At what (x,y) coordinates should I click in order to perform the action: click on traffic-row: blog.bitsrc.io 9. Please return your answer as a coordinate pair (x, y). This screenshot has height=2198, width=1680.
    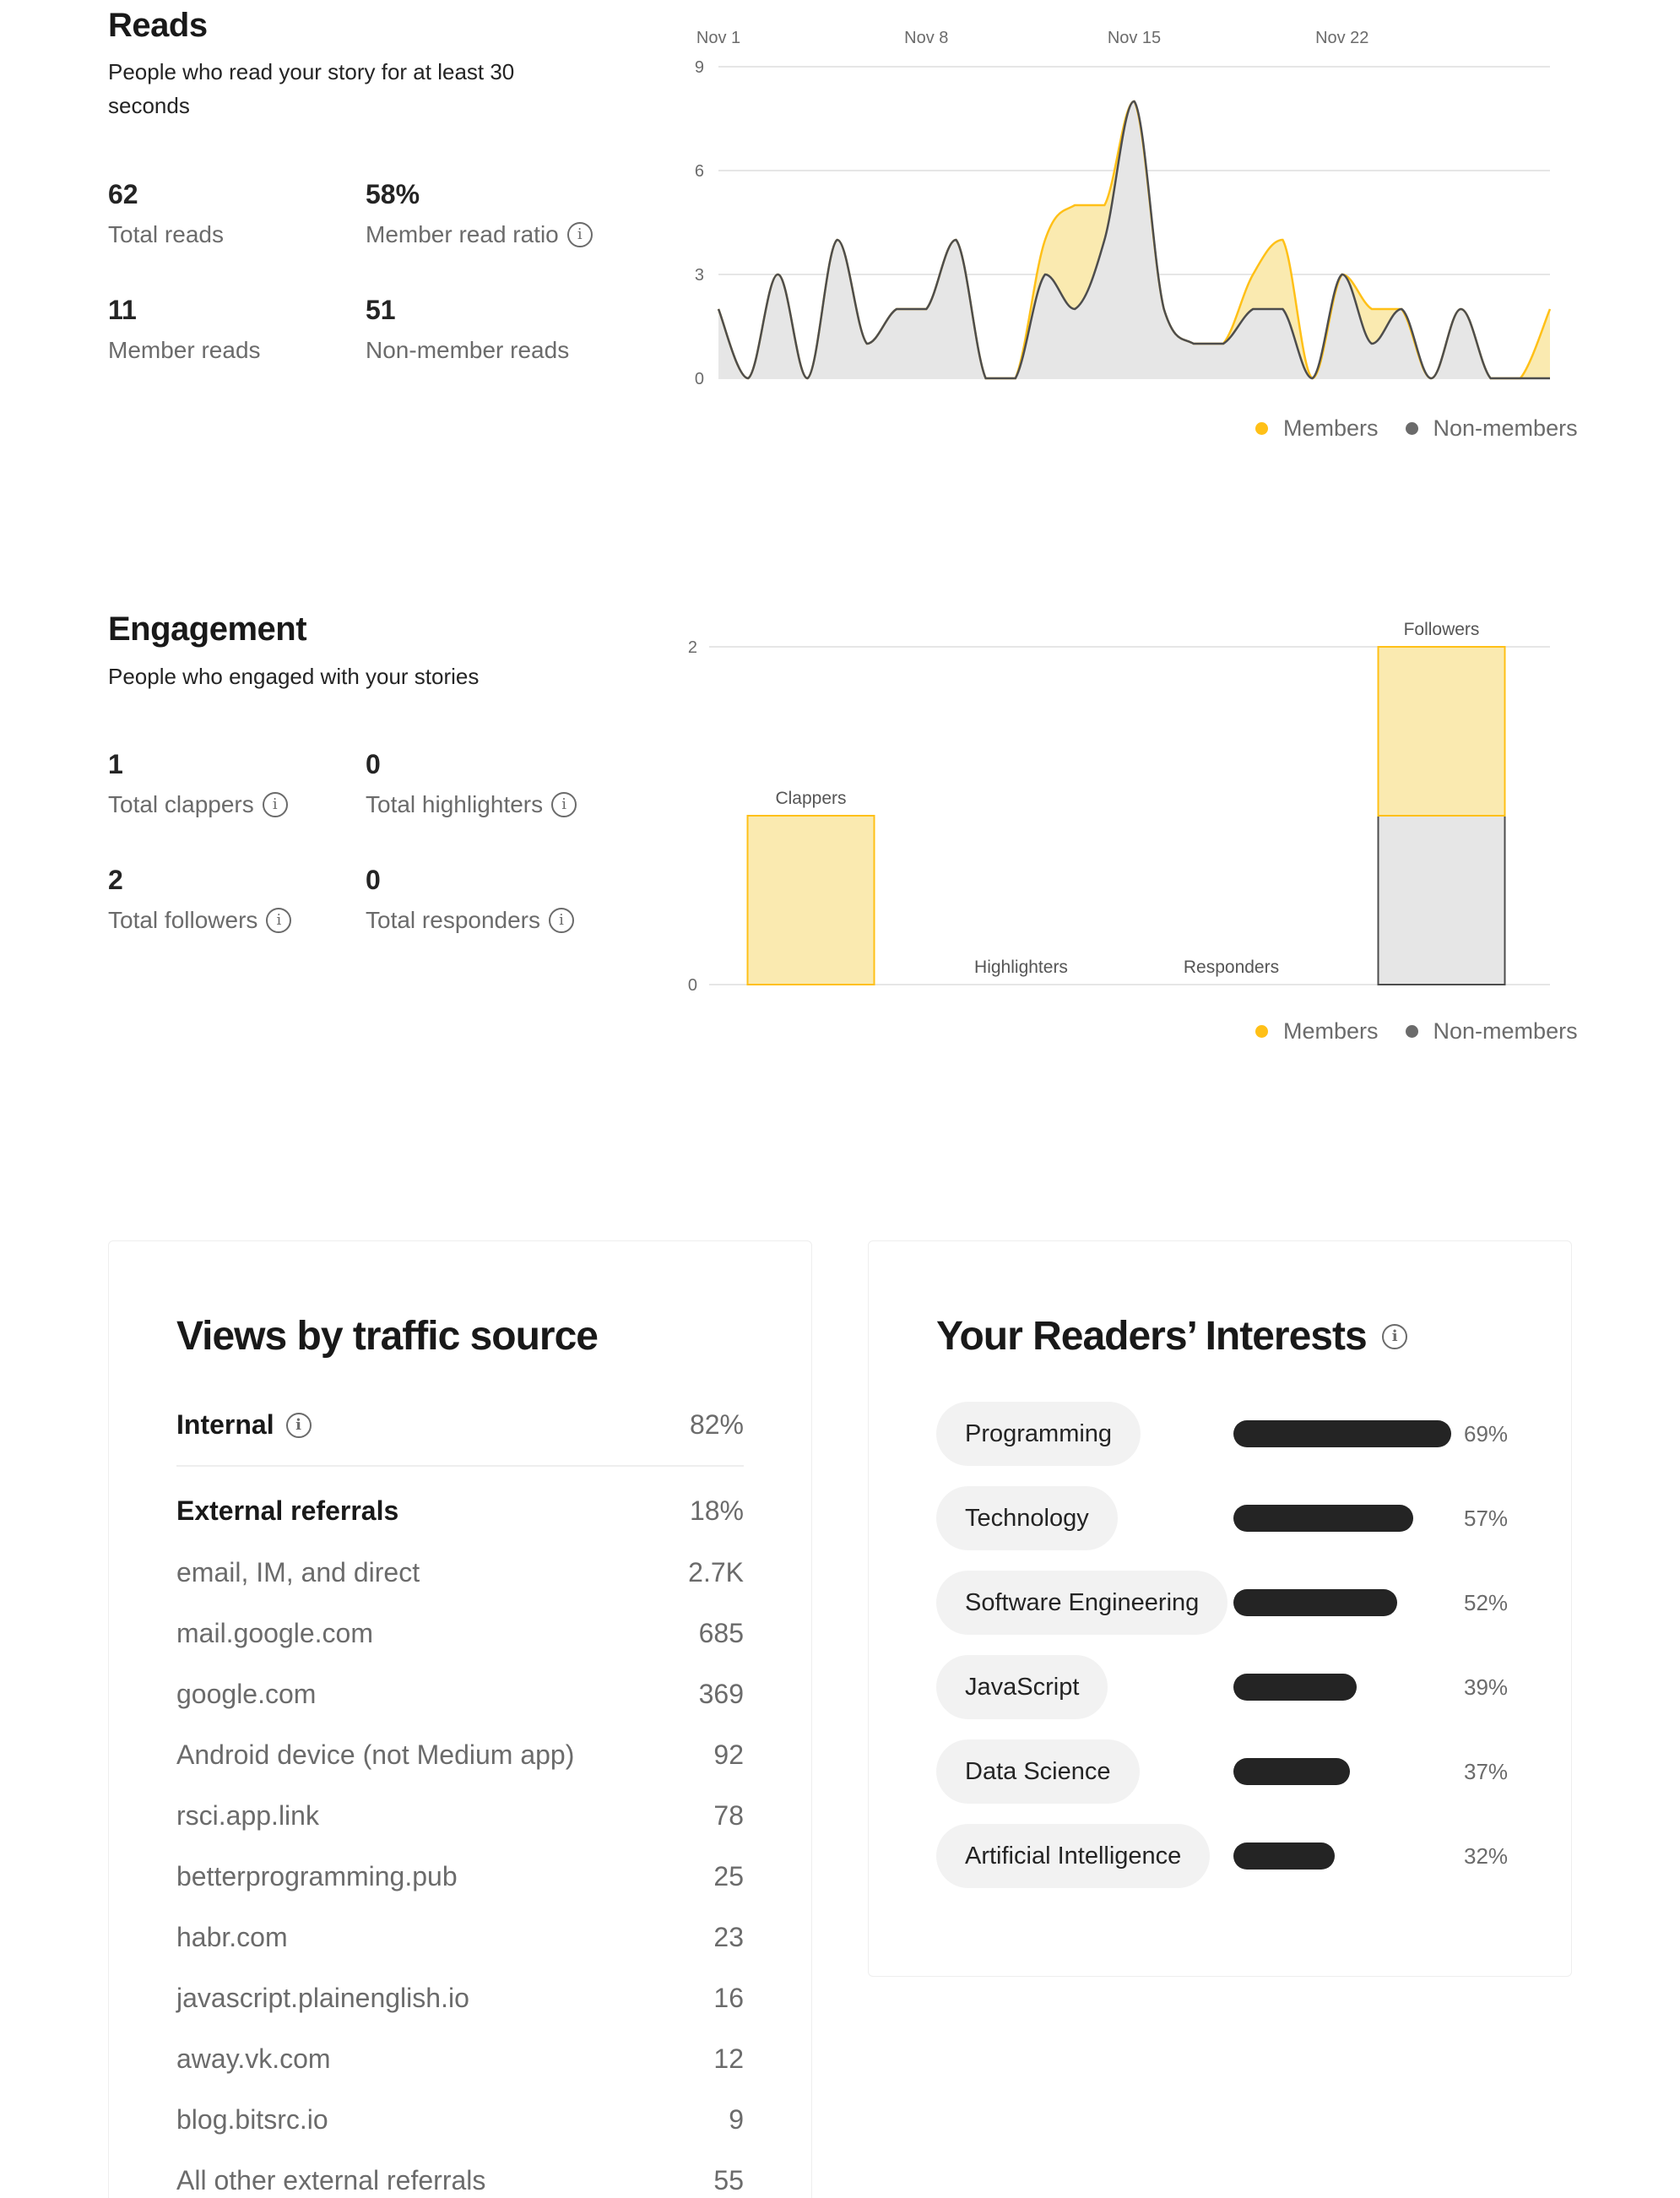
    Looking at the image, I should click on (460, 2120).